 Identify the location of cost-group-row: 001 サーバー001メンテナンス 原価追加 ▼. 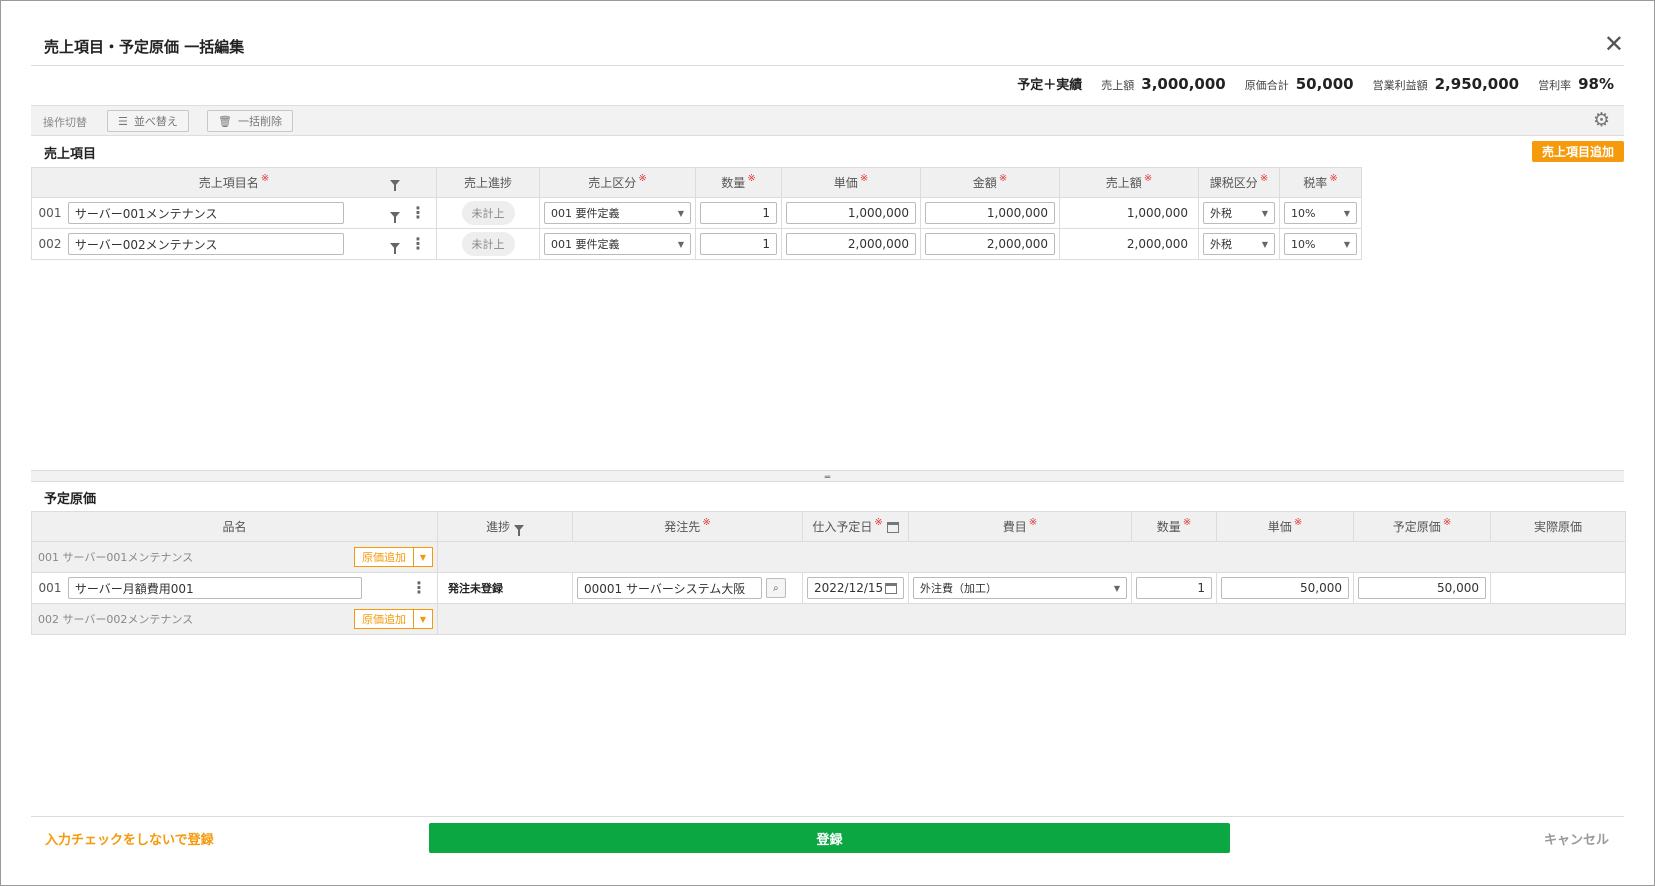
(828, 557).